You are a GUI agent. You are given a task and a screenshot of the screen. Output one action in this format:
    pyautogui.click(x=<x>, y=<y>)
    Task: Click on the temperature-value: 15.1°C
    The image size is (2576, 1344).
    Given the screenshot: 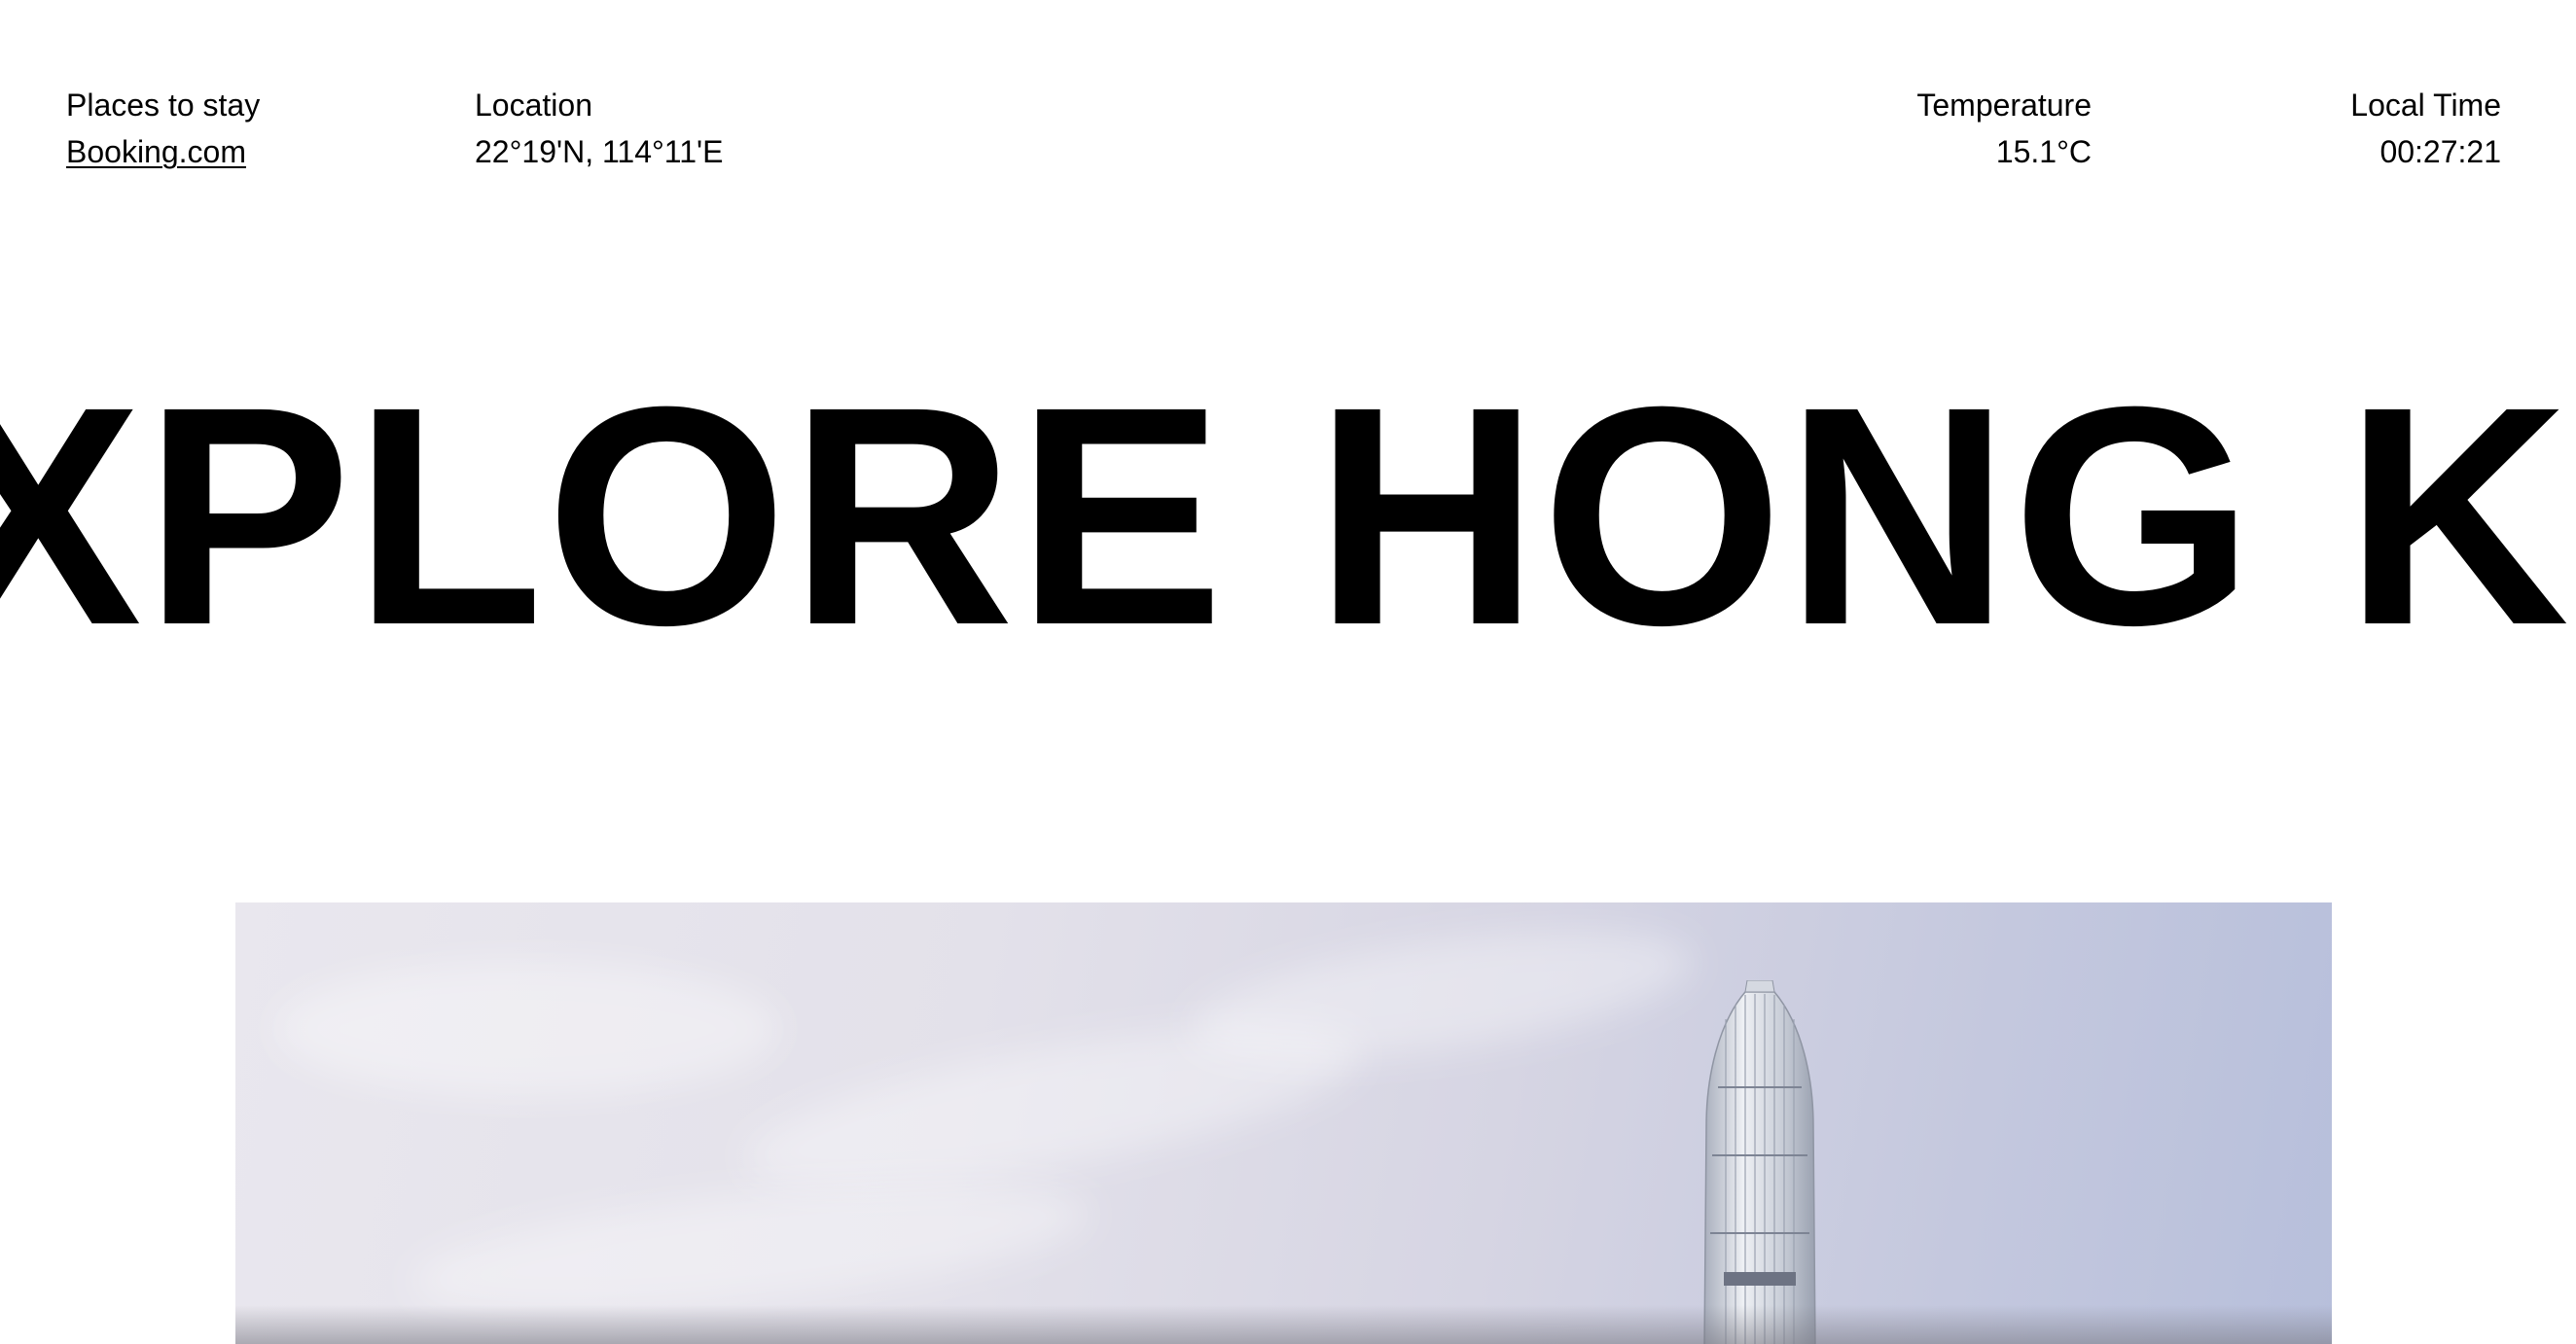 What is the action you would take?
    pyautogui.click(x=2043, y=151)
    